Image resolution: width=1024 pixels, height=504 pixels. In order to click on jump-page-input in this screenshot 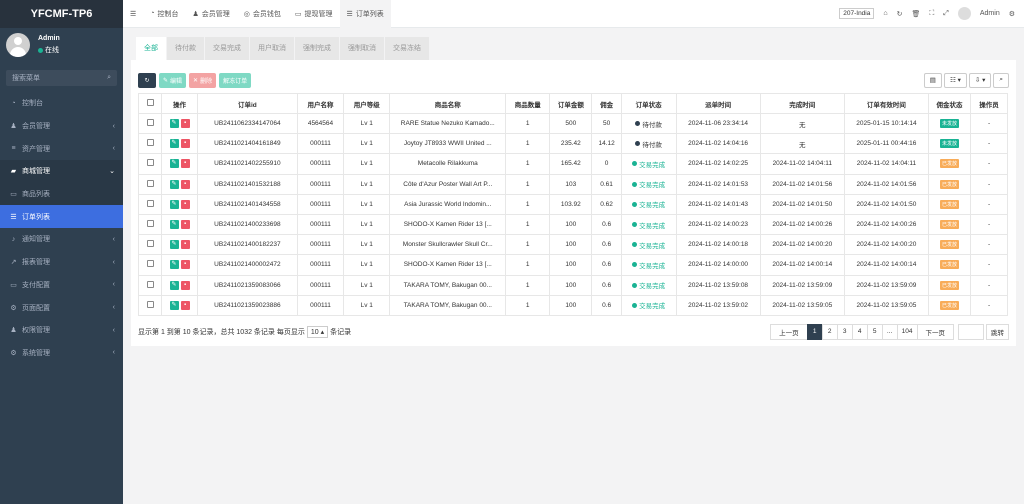, I will do `click(971, 331)`.